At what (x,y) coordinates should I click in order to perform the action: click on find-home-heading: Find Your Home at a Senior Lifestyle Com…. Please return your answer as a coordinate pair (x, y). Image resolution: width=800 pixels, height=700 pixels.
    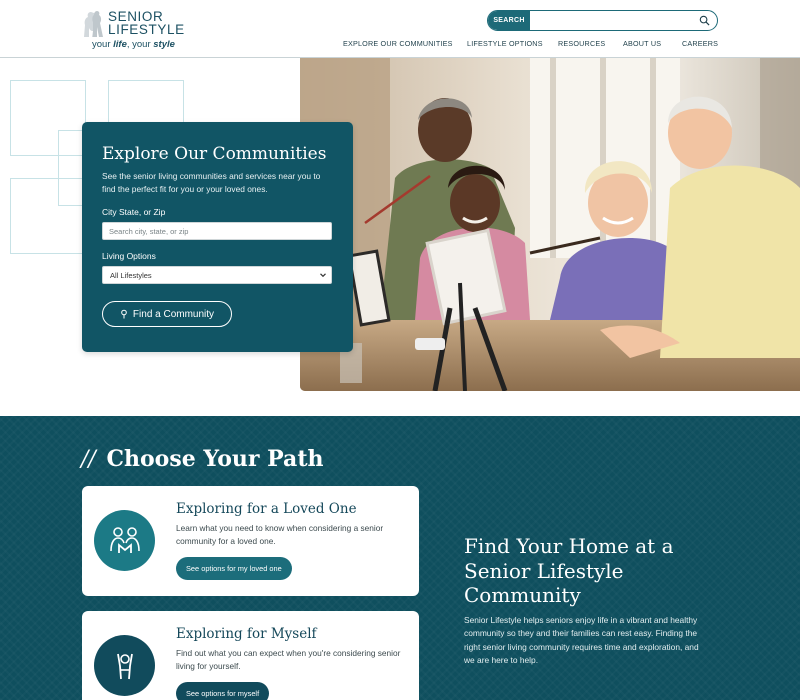
    Looking at the image, I should click on (569, 570).